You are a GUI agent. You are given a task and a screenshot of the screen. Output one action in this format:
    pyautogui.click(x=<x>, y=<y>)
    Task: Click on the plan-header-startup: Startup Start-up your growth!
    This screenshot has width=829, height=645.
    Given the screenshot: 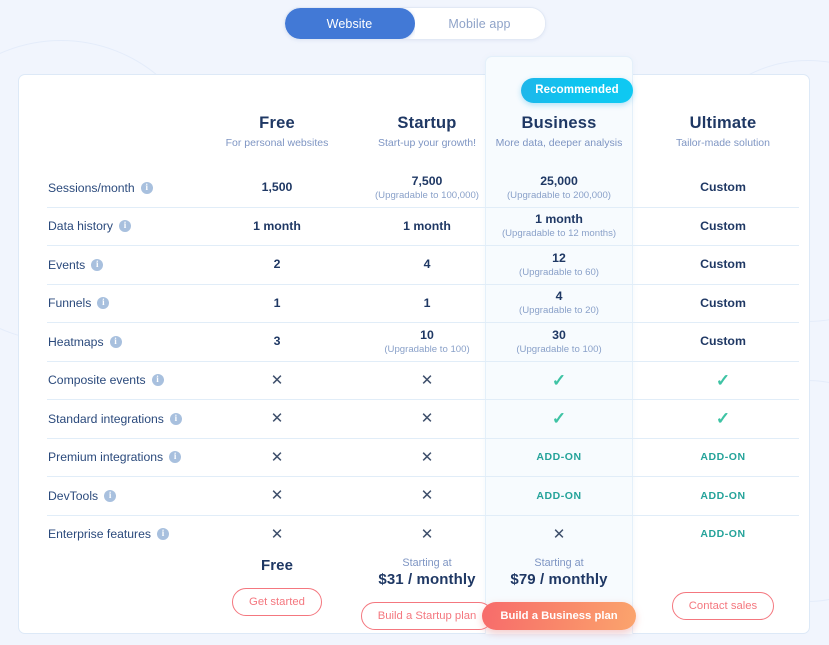 What is the action you would take?
    pyautogui.click(x=427, y=131)
    